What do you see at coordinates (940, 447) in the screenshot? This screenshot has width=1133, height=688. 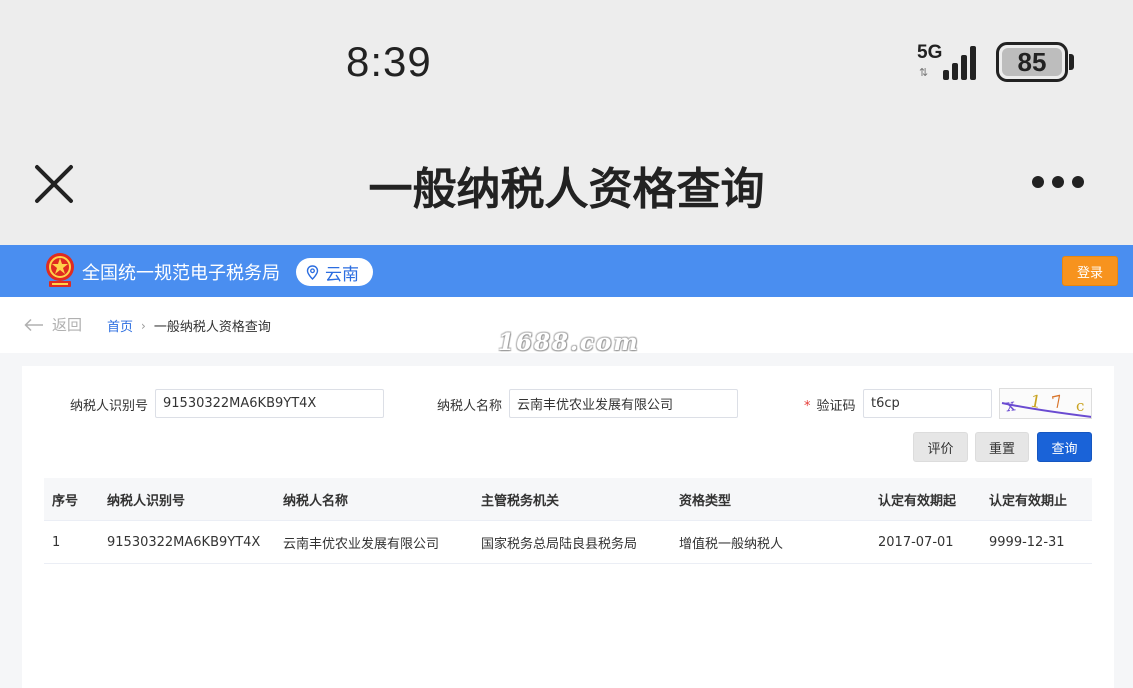 I see `rate-button: 评价` at bounding box center [940, 447].